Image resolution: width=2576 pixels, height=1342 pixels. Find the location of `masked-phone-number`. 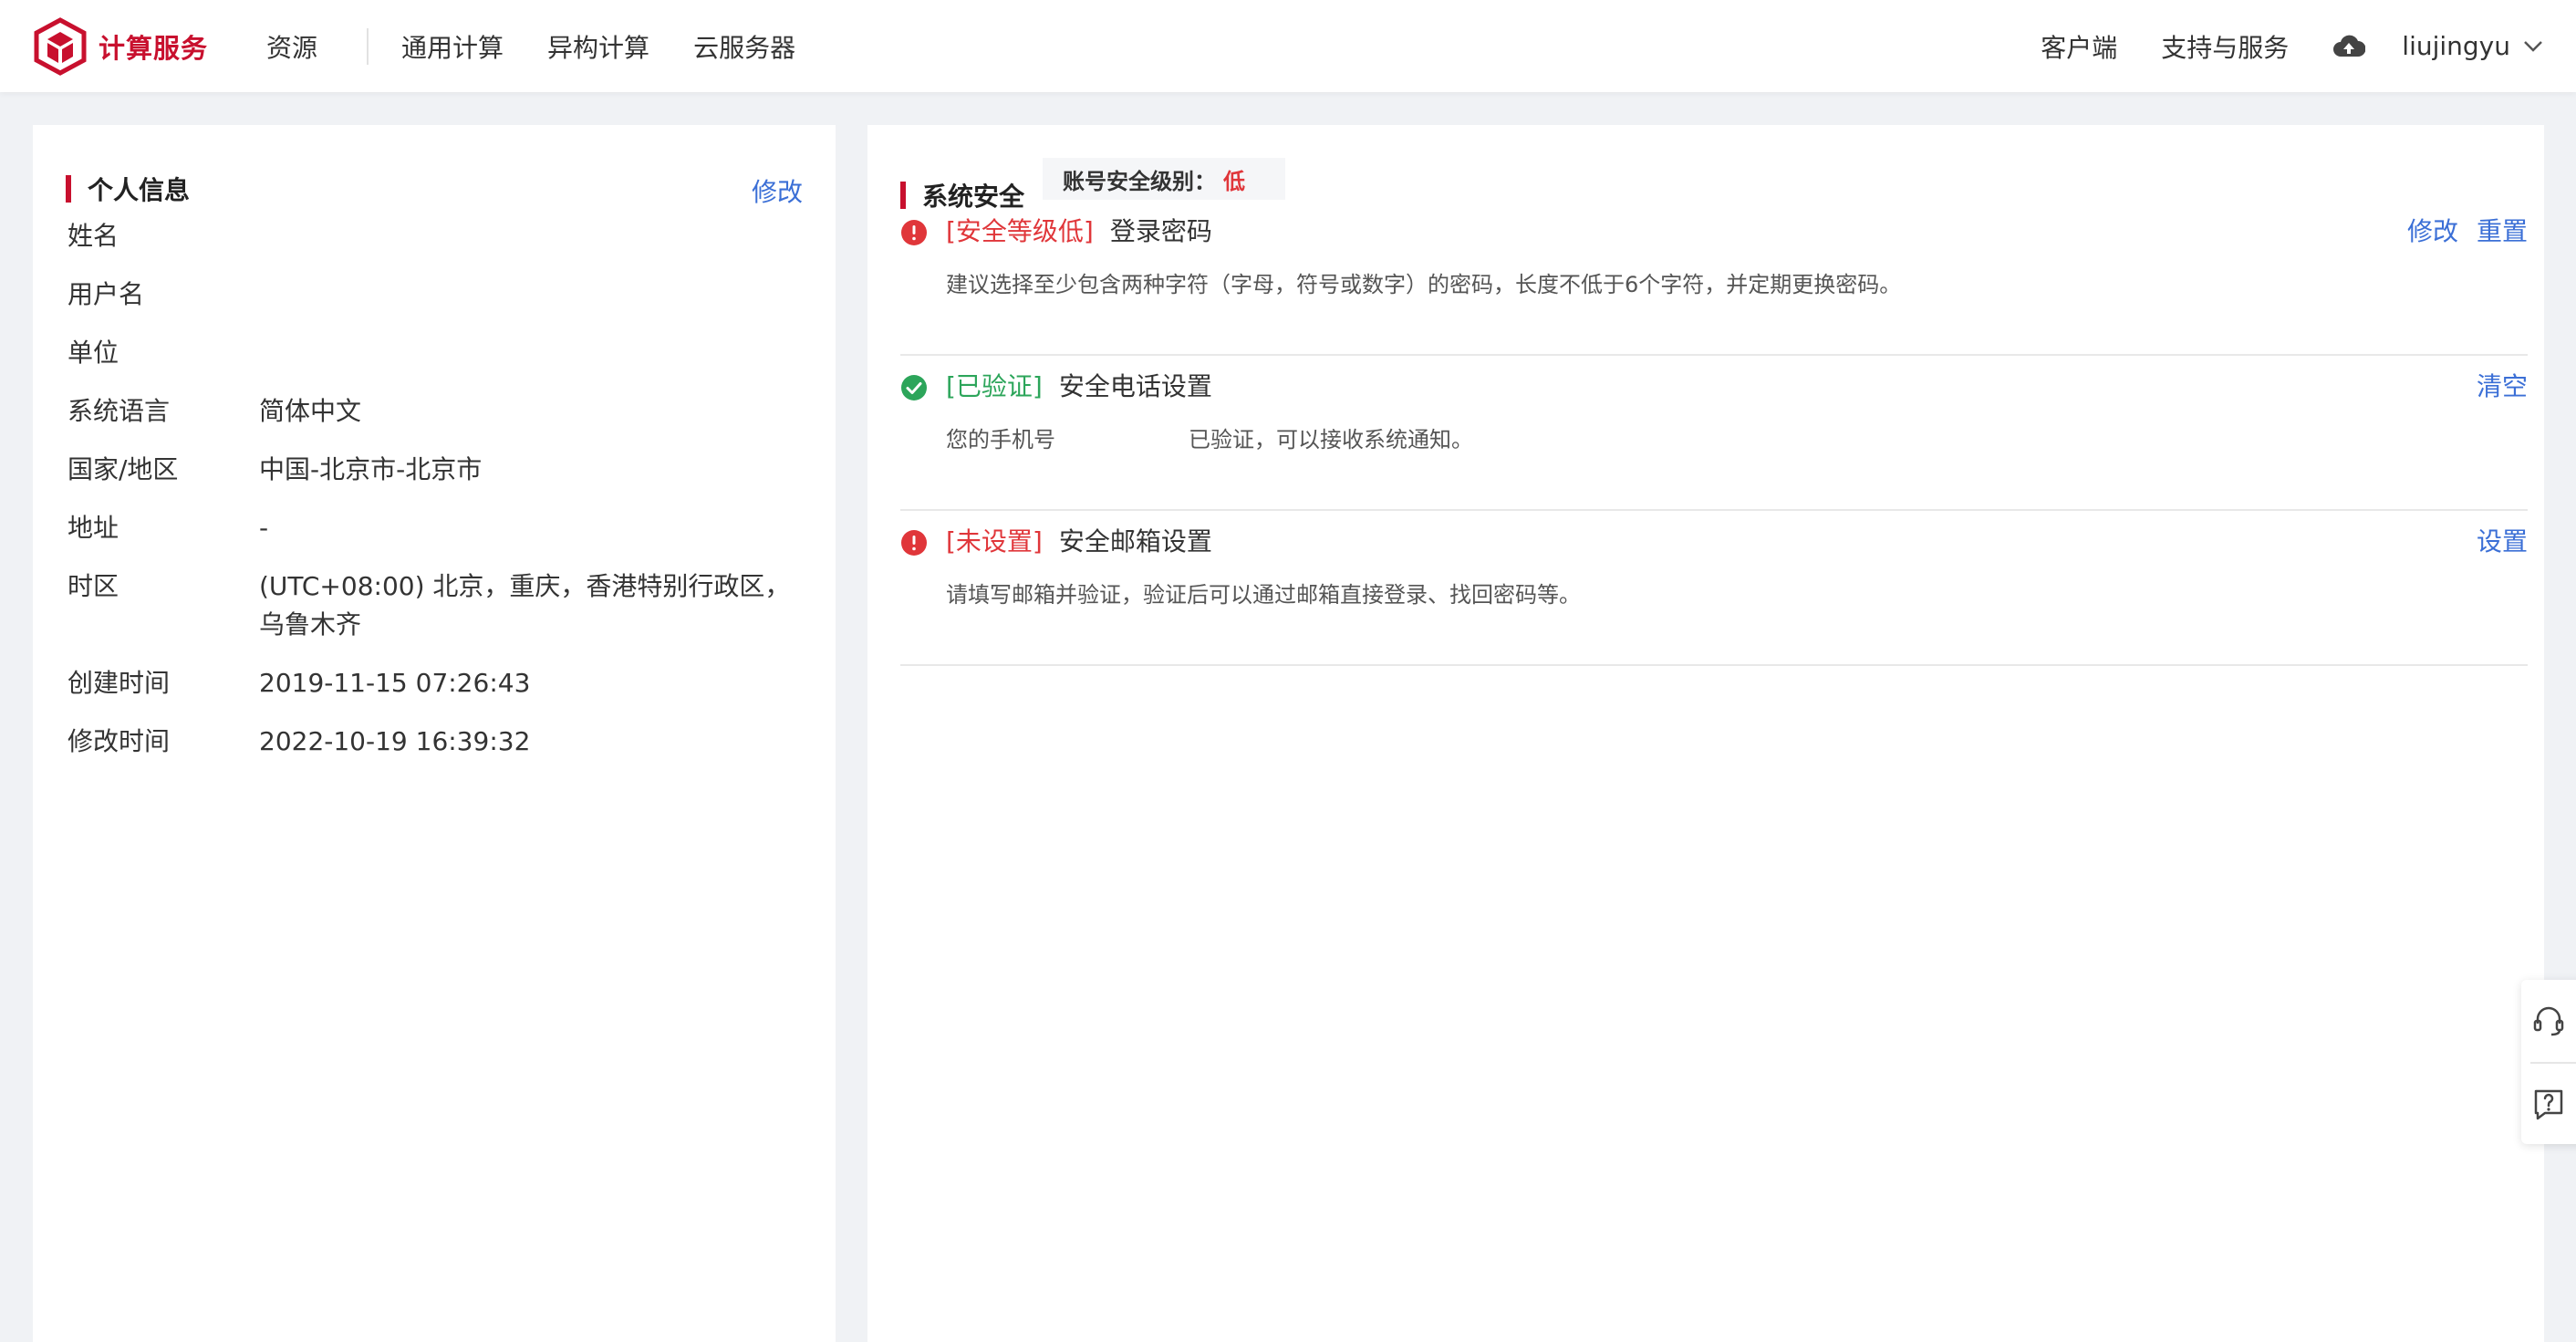

masked-phone-number is located at coordinates (1122, 440).